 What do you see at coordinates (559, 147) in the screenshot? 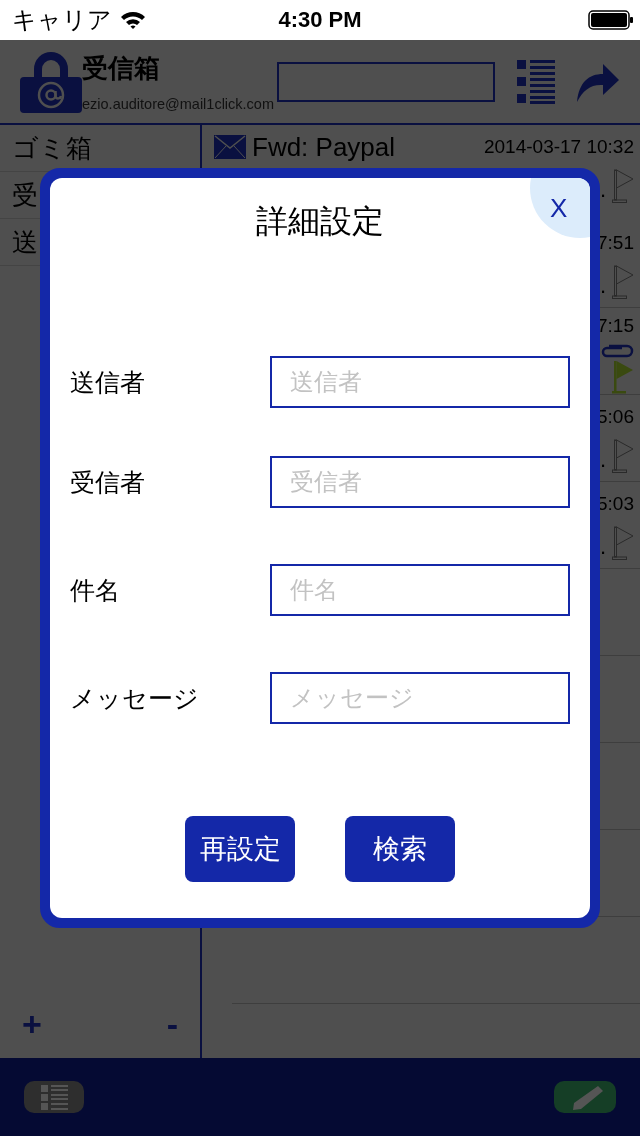
I see `message-time: 2014-03-17 10:32` at bounding box center [559, 147].